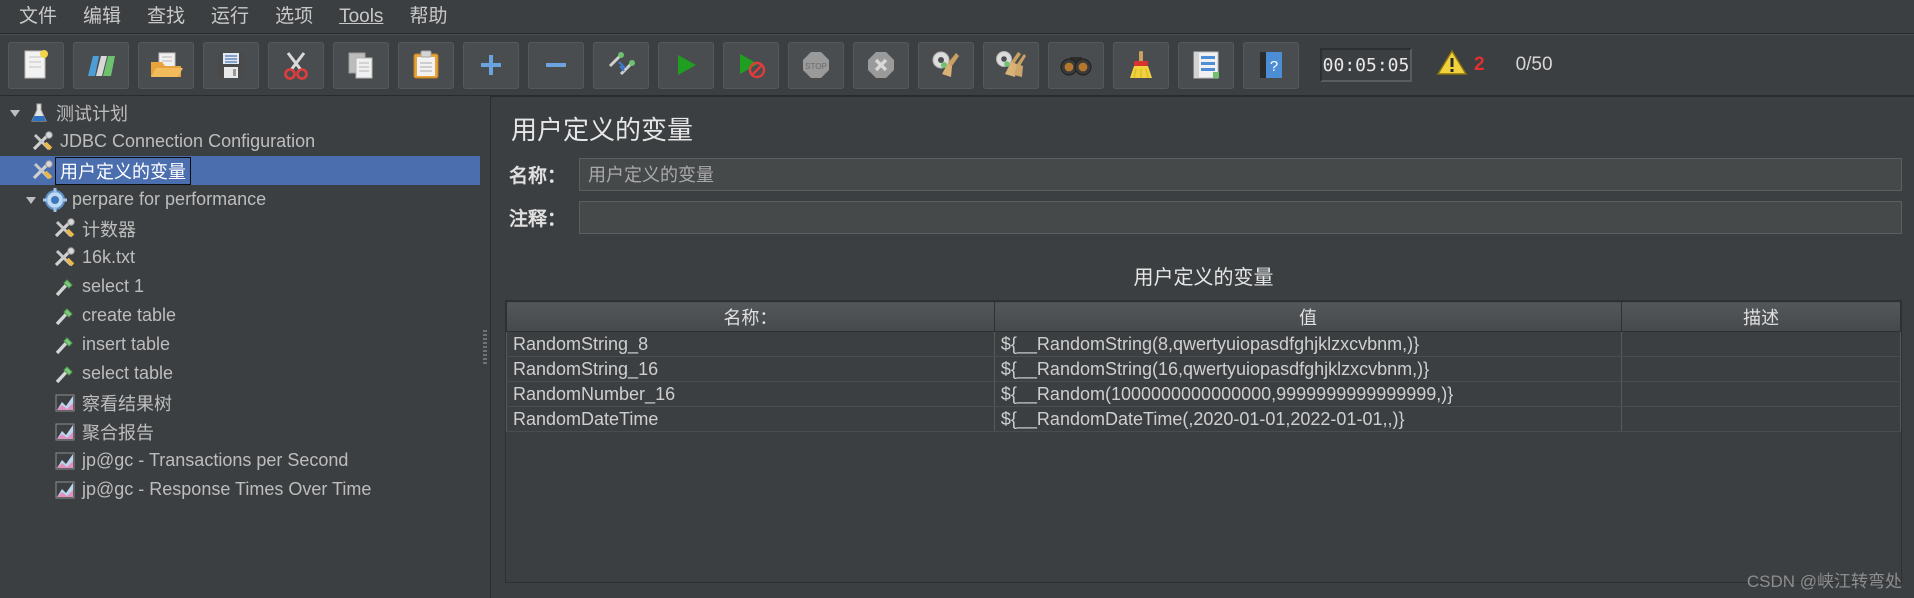 This screenshot has width=1914, height=598. I want to click on name-label: 名称：, so click(538, 176).